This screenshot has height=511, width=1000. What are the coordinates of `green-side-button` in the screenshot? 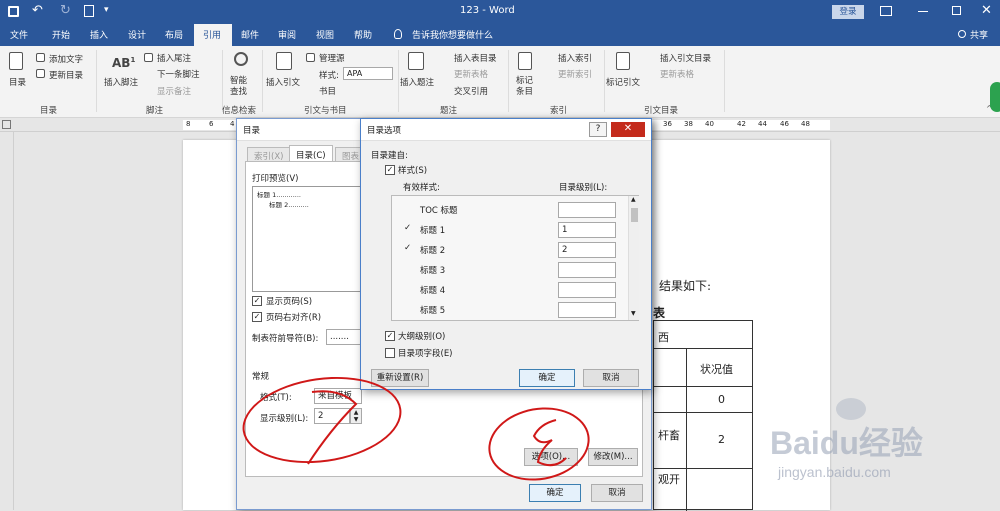 It's located at (995, 97).